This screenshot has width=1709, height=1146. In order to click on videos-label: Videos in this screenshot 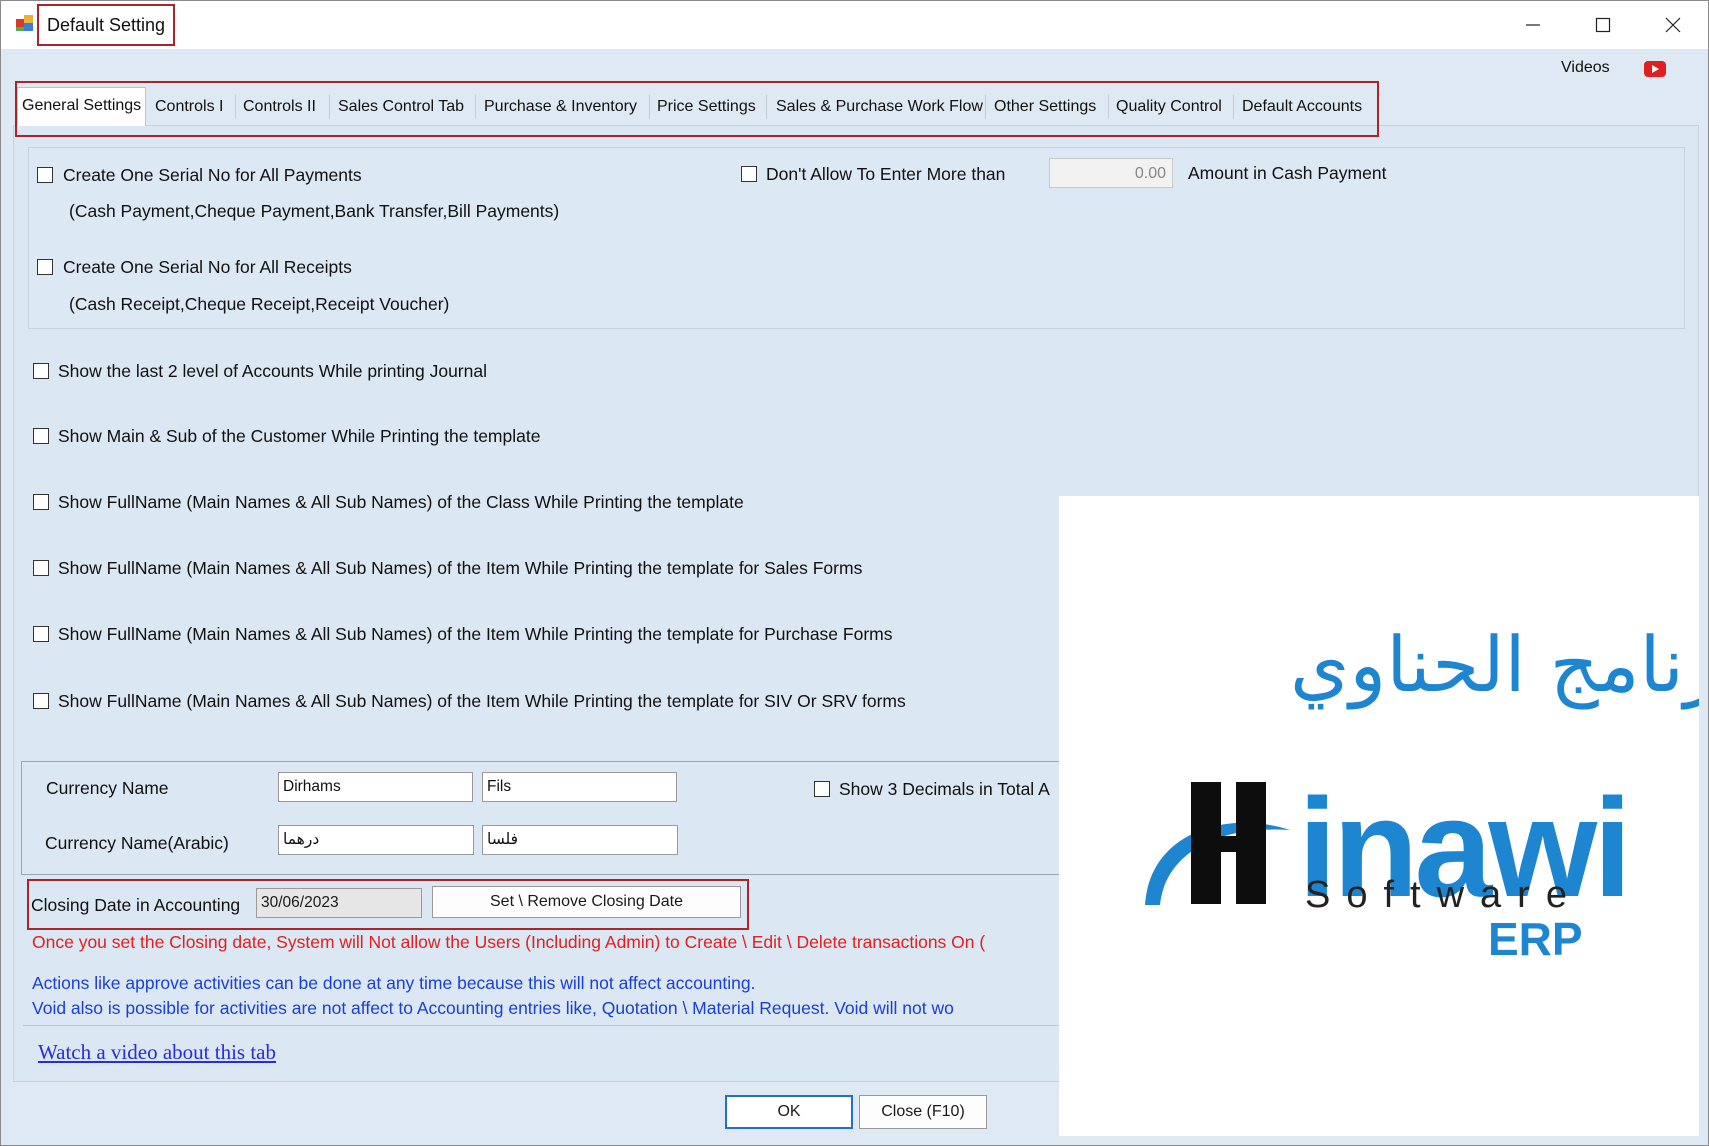, I will do `click(1585, 68)`.